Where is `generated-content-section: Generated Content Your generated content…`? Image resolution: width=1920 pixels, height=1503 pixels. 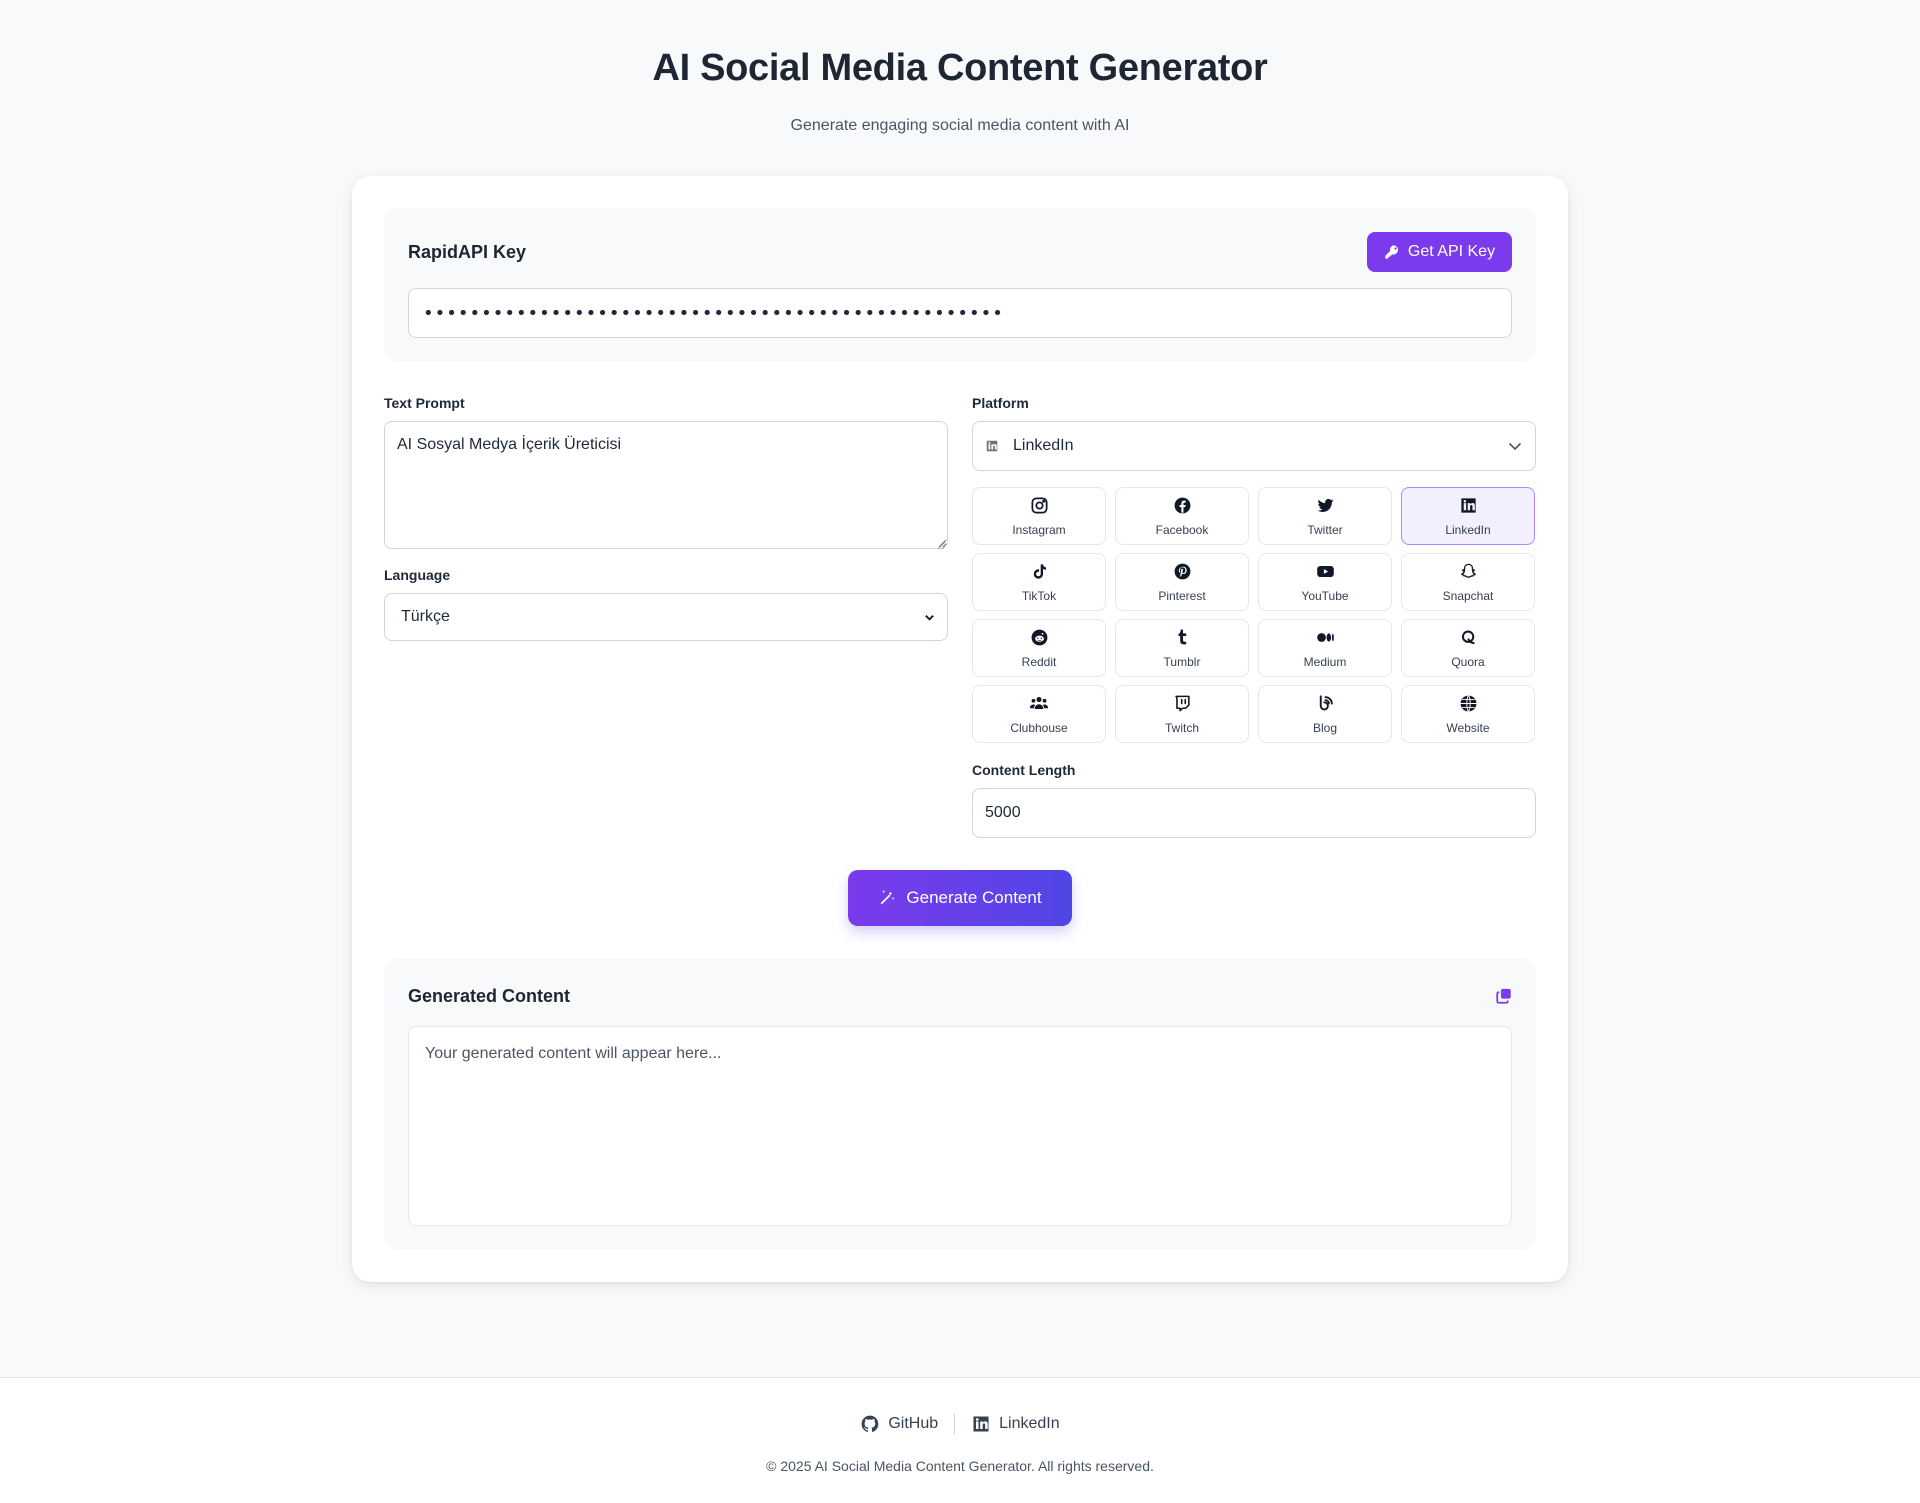 generated-content-section: Generated Content Your generated content… is located at coordinates (960, 1104).